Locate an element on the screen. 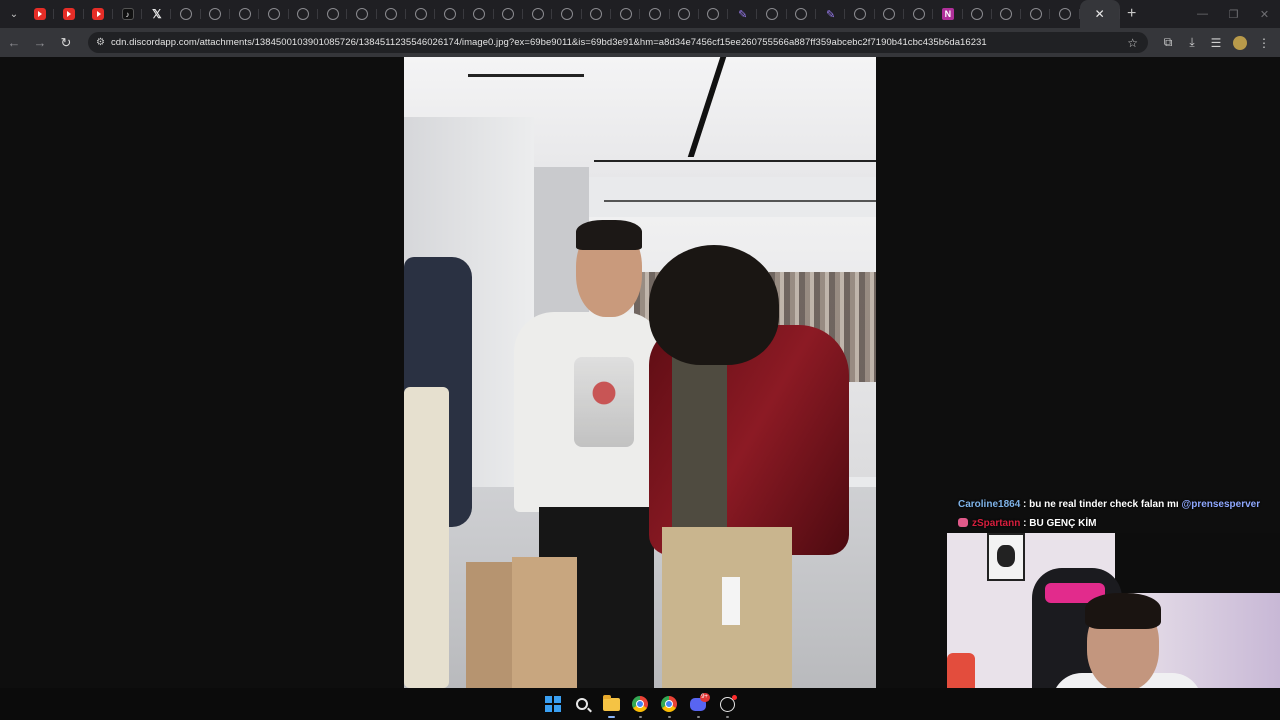 Image resolution: width=1280 pixels, height=720 pixels. bookmark-star-icon: ☆ is located at coordinates (1132, 43).